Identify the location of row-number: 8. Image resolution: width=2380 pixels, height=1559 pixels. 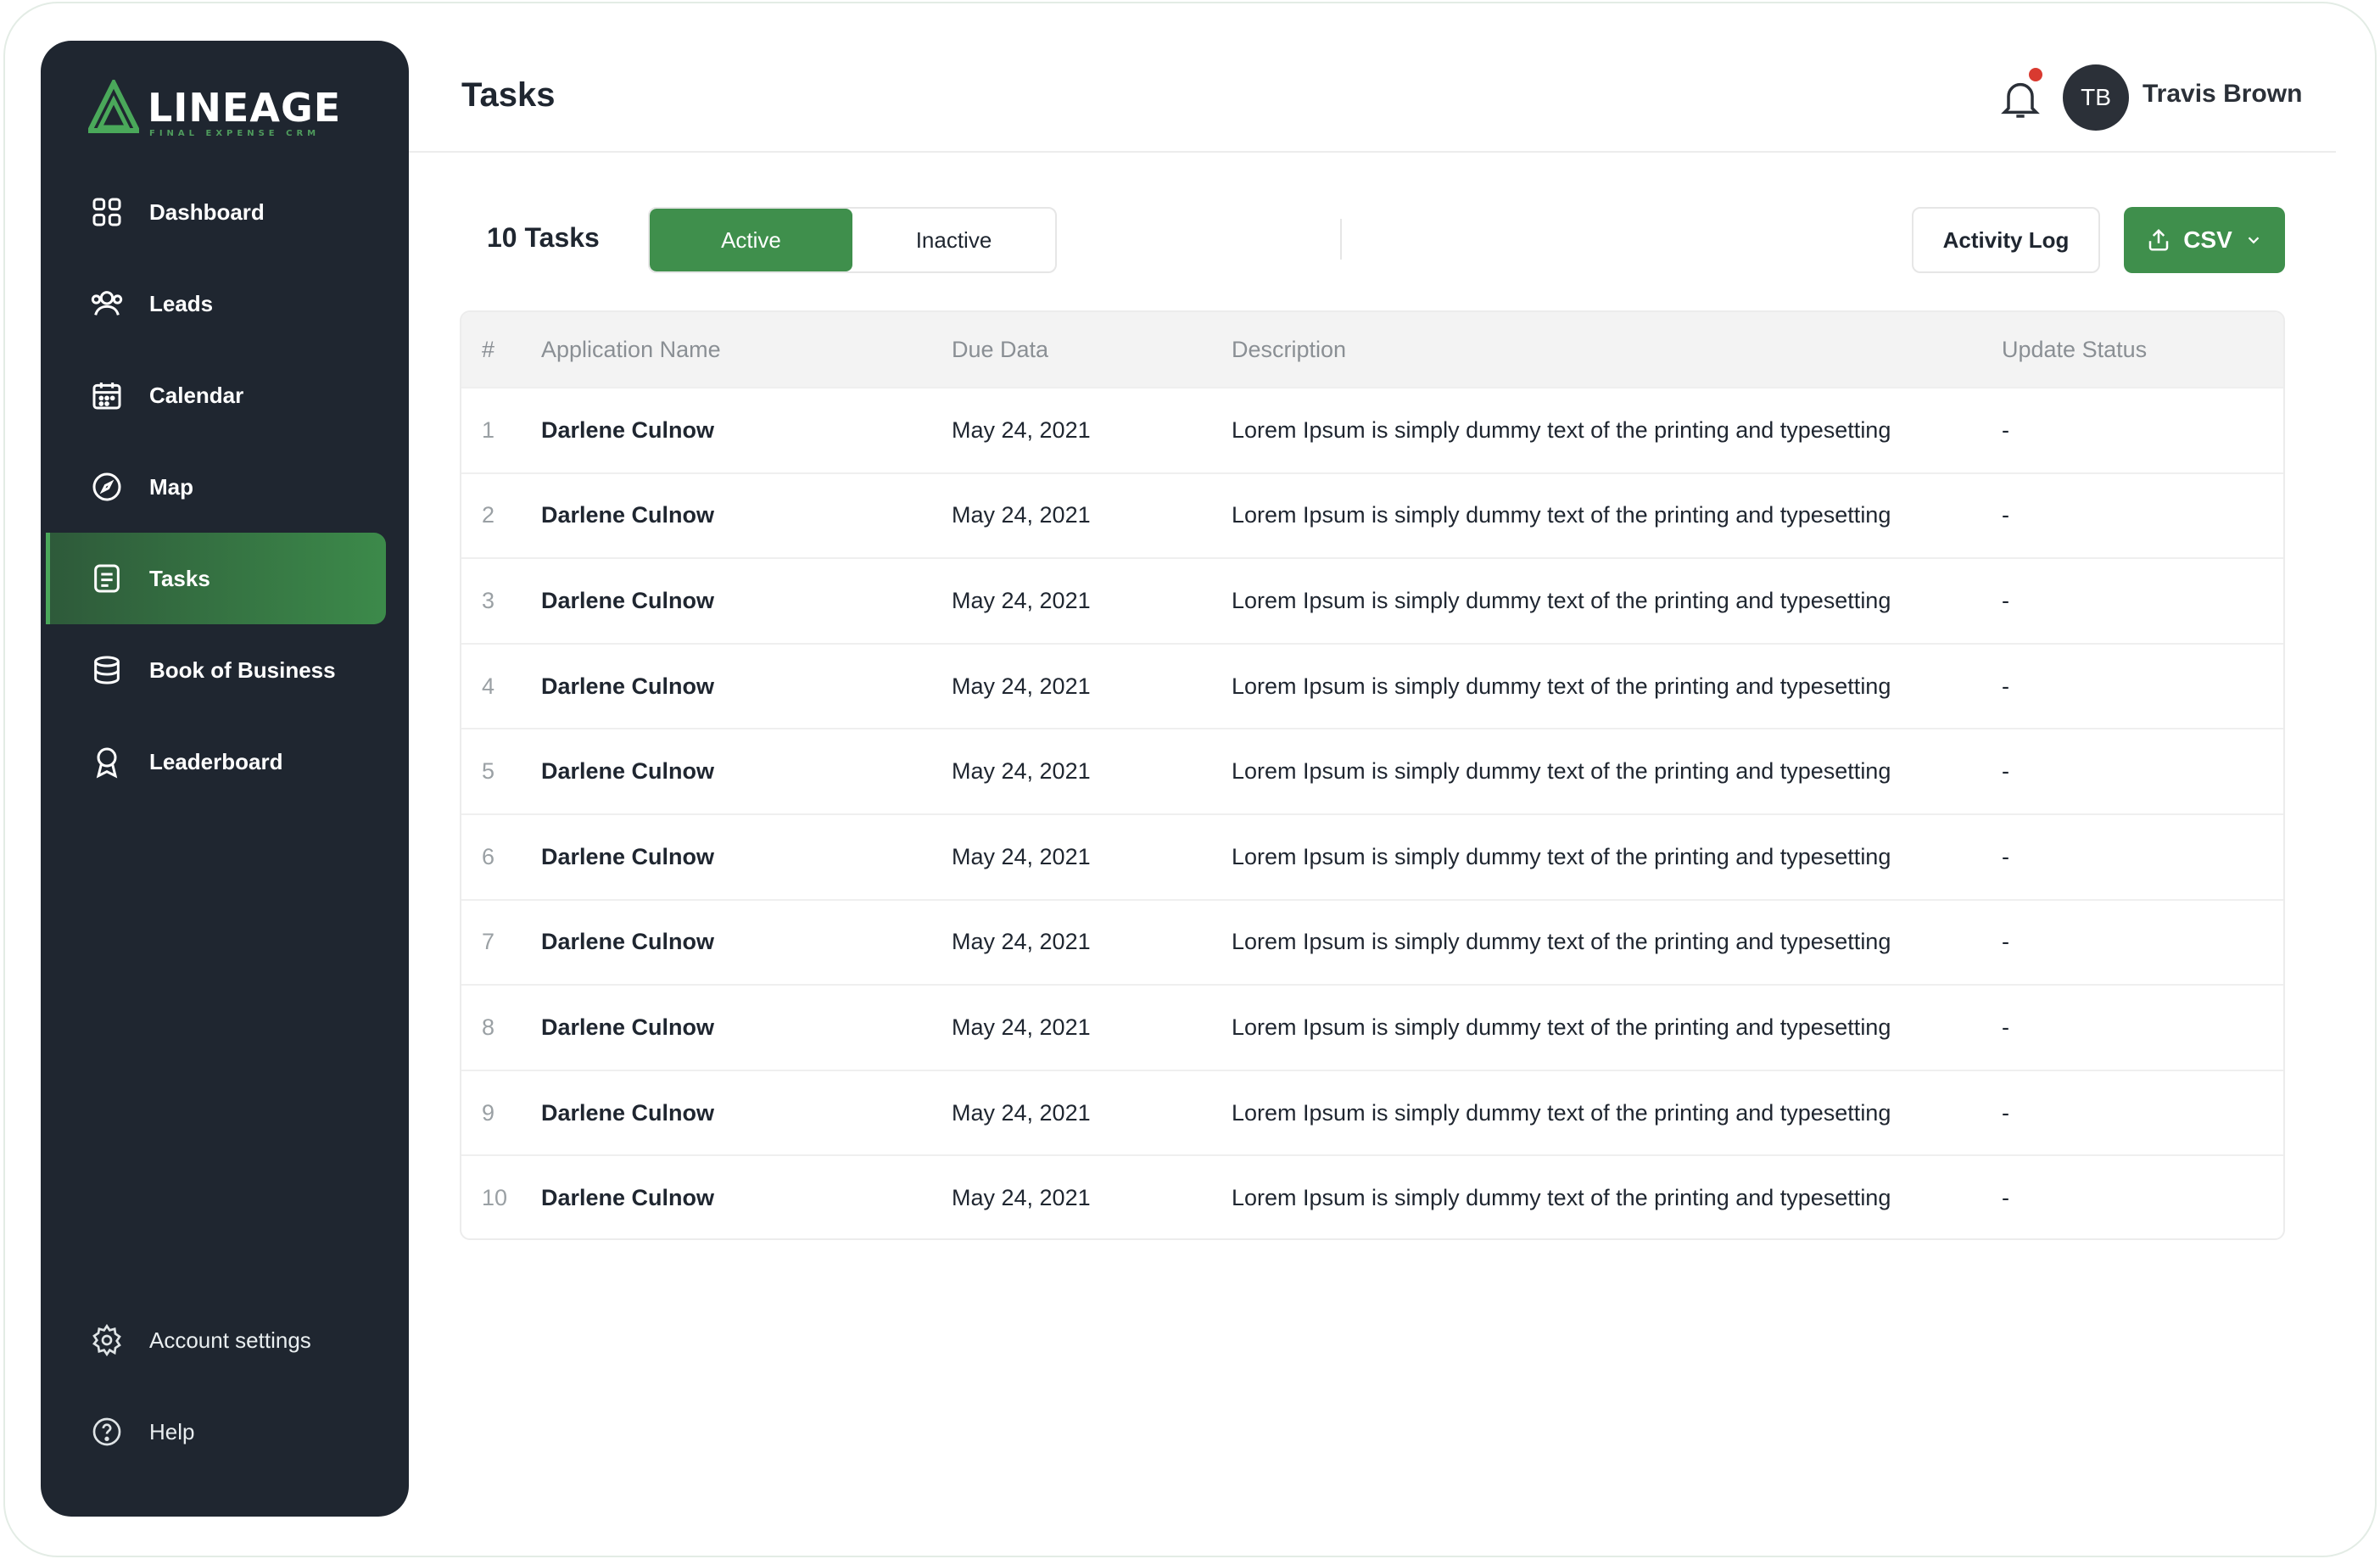
(488, 1027).